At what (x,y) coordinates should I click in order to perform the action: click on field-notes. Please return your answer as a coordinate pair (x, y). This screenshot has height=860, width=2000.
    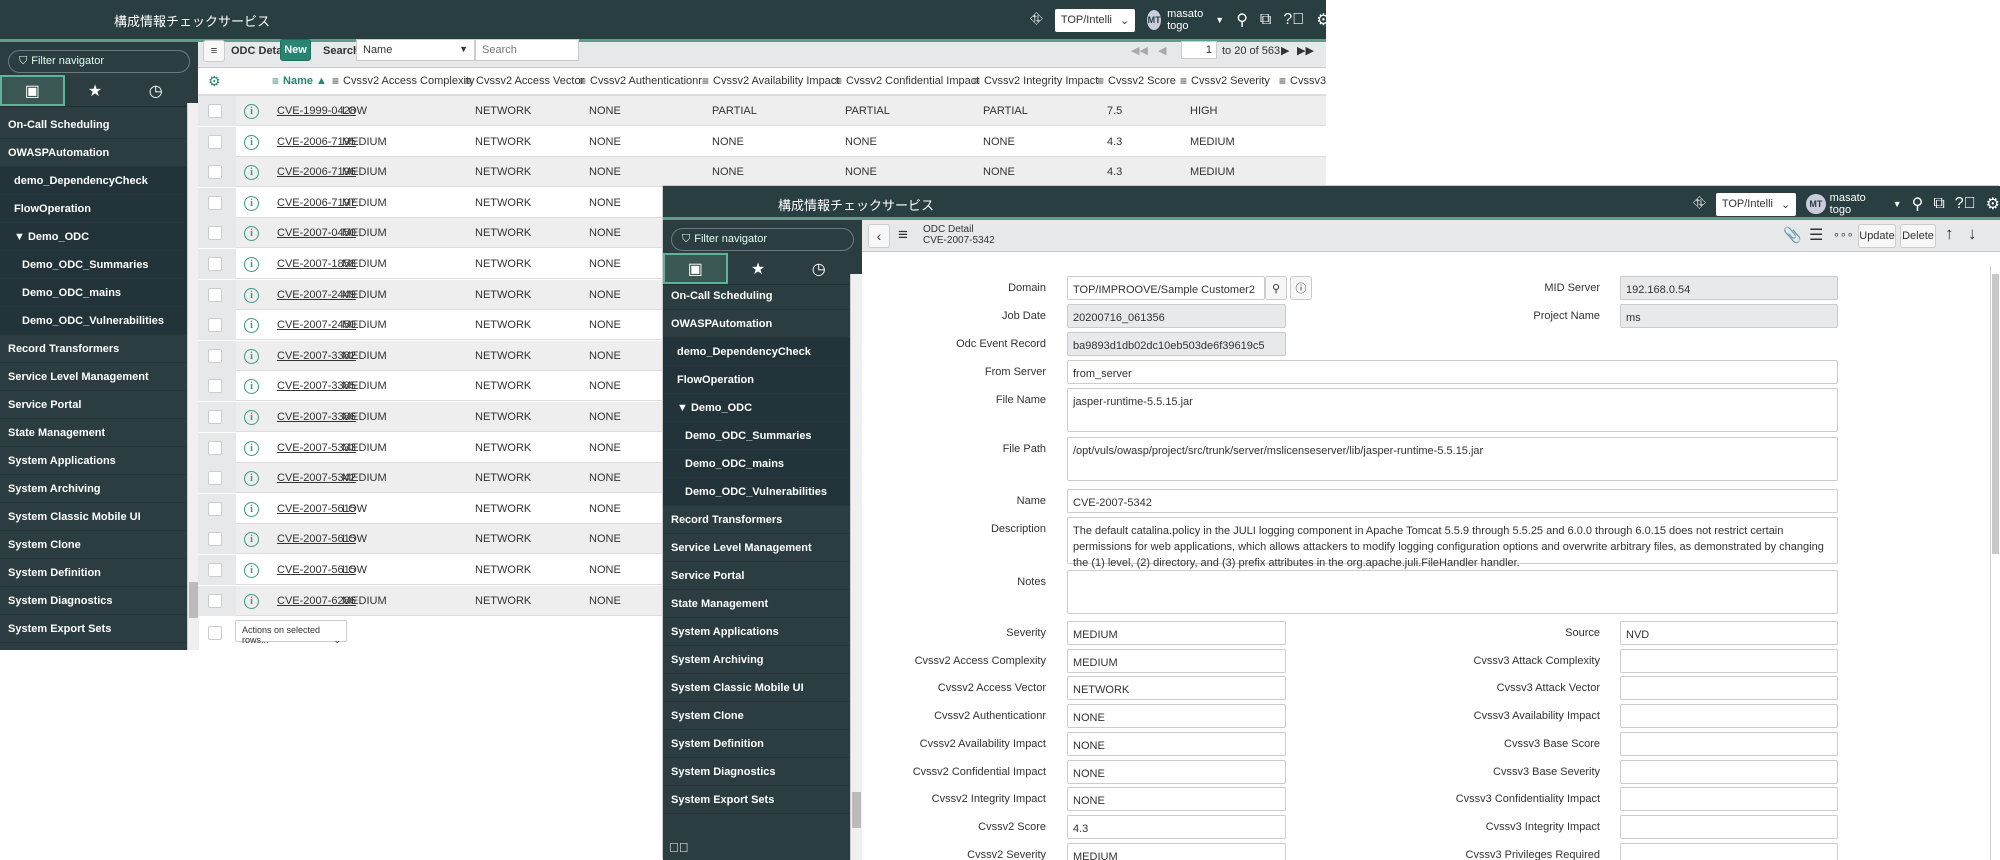
    Looking at the image, I should click on (1452, 592).